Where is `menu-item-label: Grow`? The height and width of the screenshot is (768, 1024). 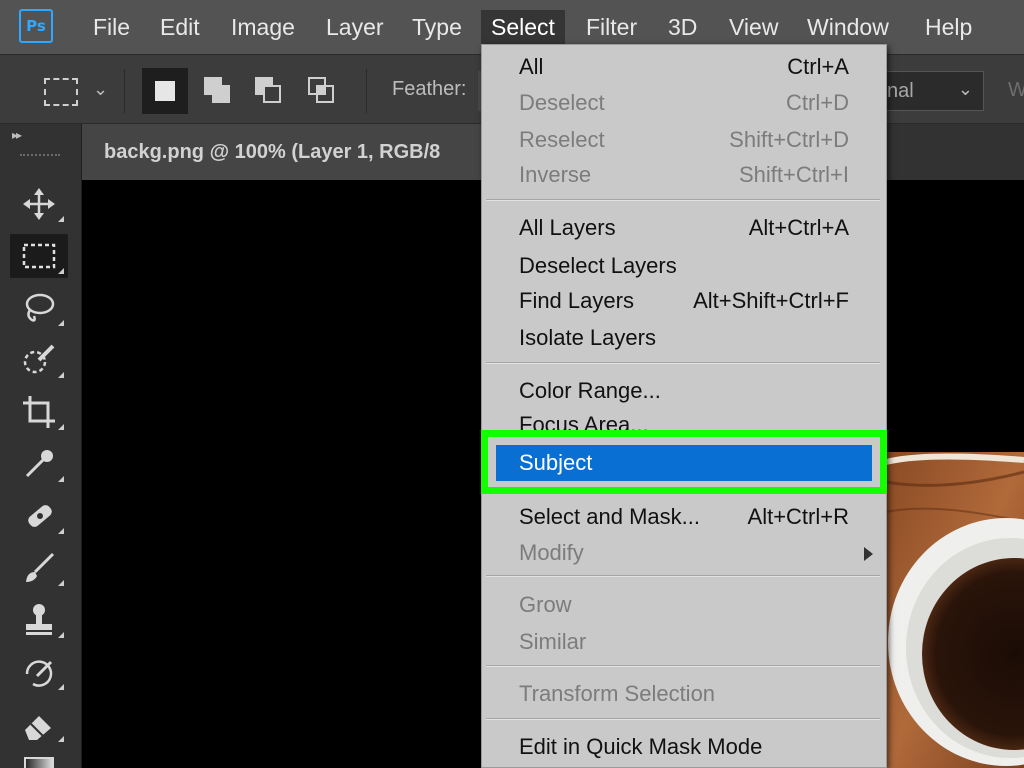
menu-item-label: Grow is located at coordinates (545, 604).